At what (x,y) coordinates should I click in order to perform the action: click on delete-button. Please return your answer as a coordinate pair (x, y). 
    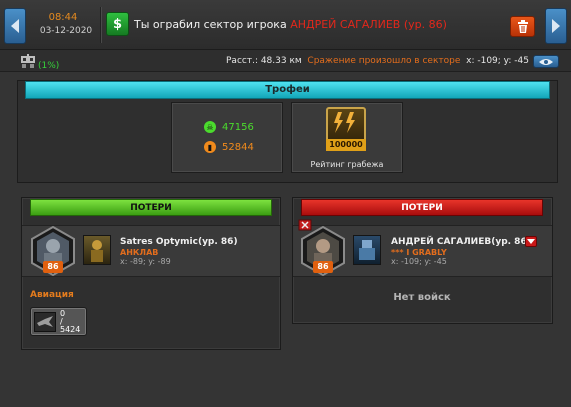
    Looking at the image, I should click on (522, 26).